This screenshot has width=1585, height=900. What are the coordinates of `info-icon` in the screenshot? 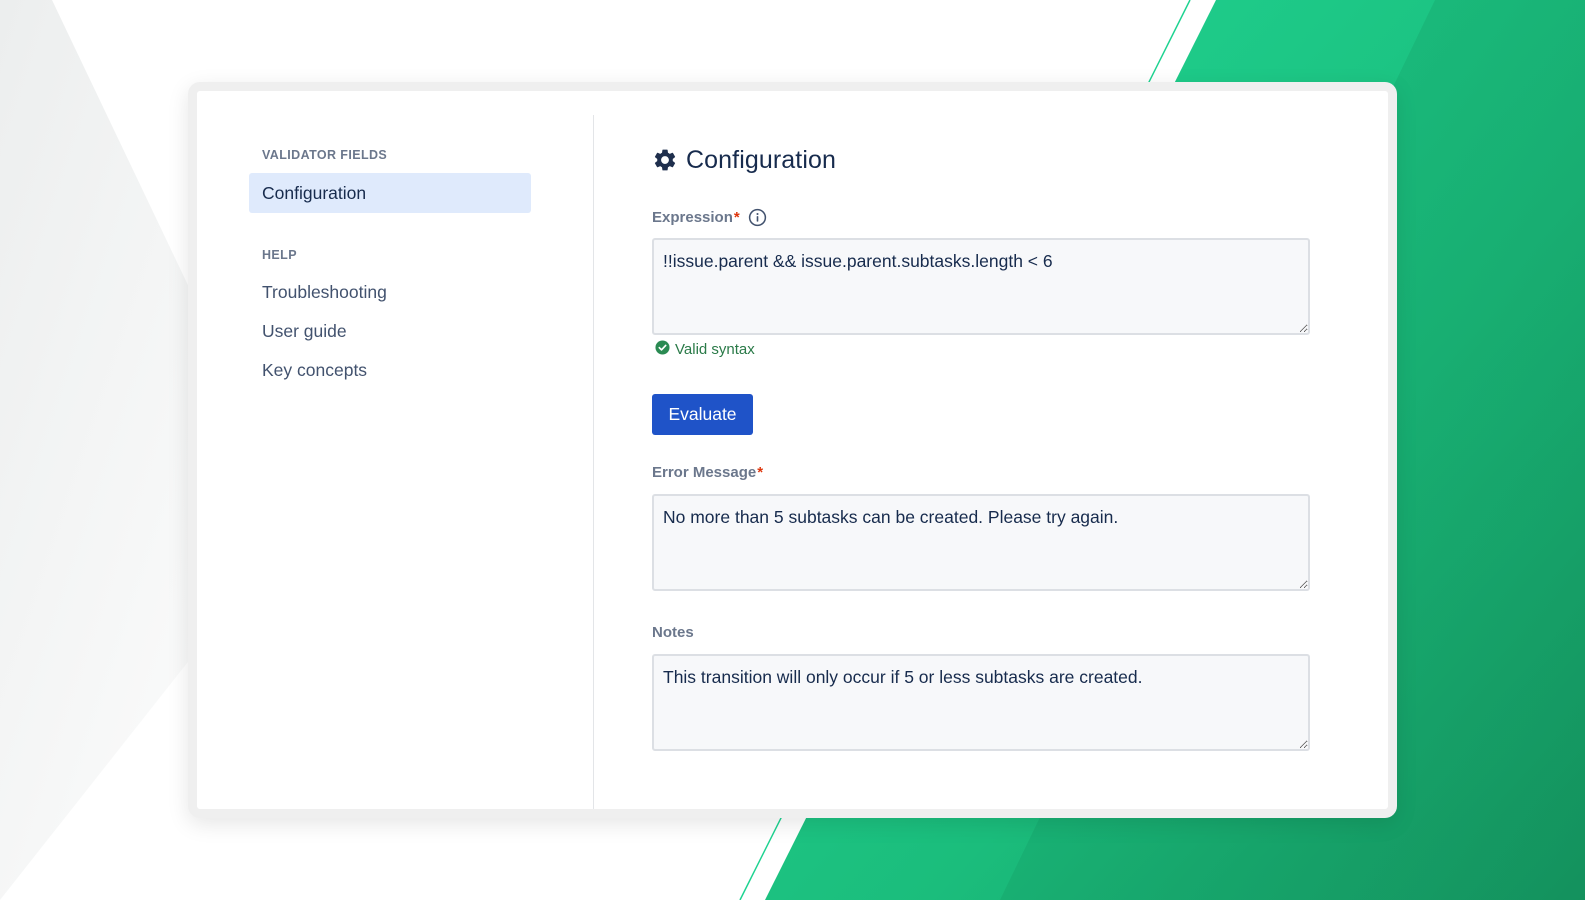 It's located at (757, 217).